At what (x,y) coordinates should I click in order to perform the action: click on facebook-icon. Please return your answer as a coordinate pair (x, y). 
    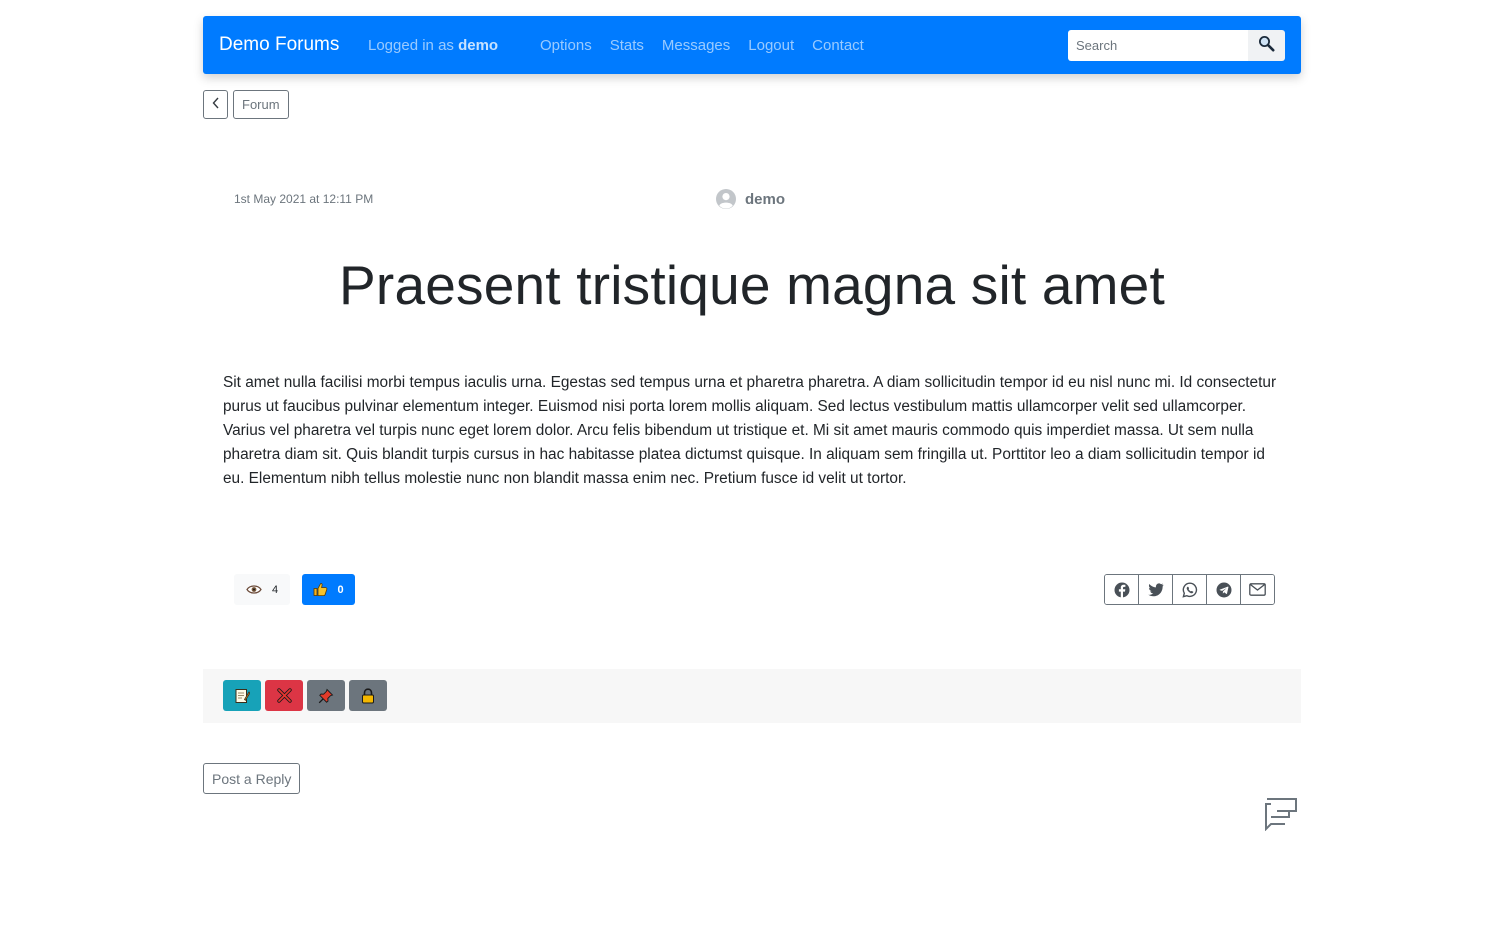
    Looking at the image, I should click on (1122, 590).